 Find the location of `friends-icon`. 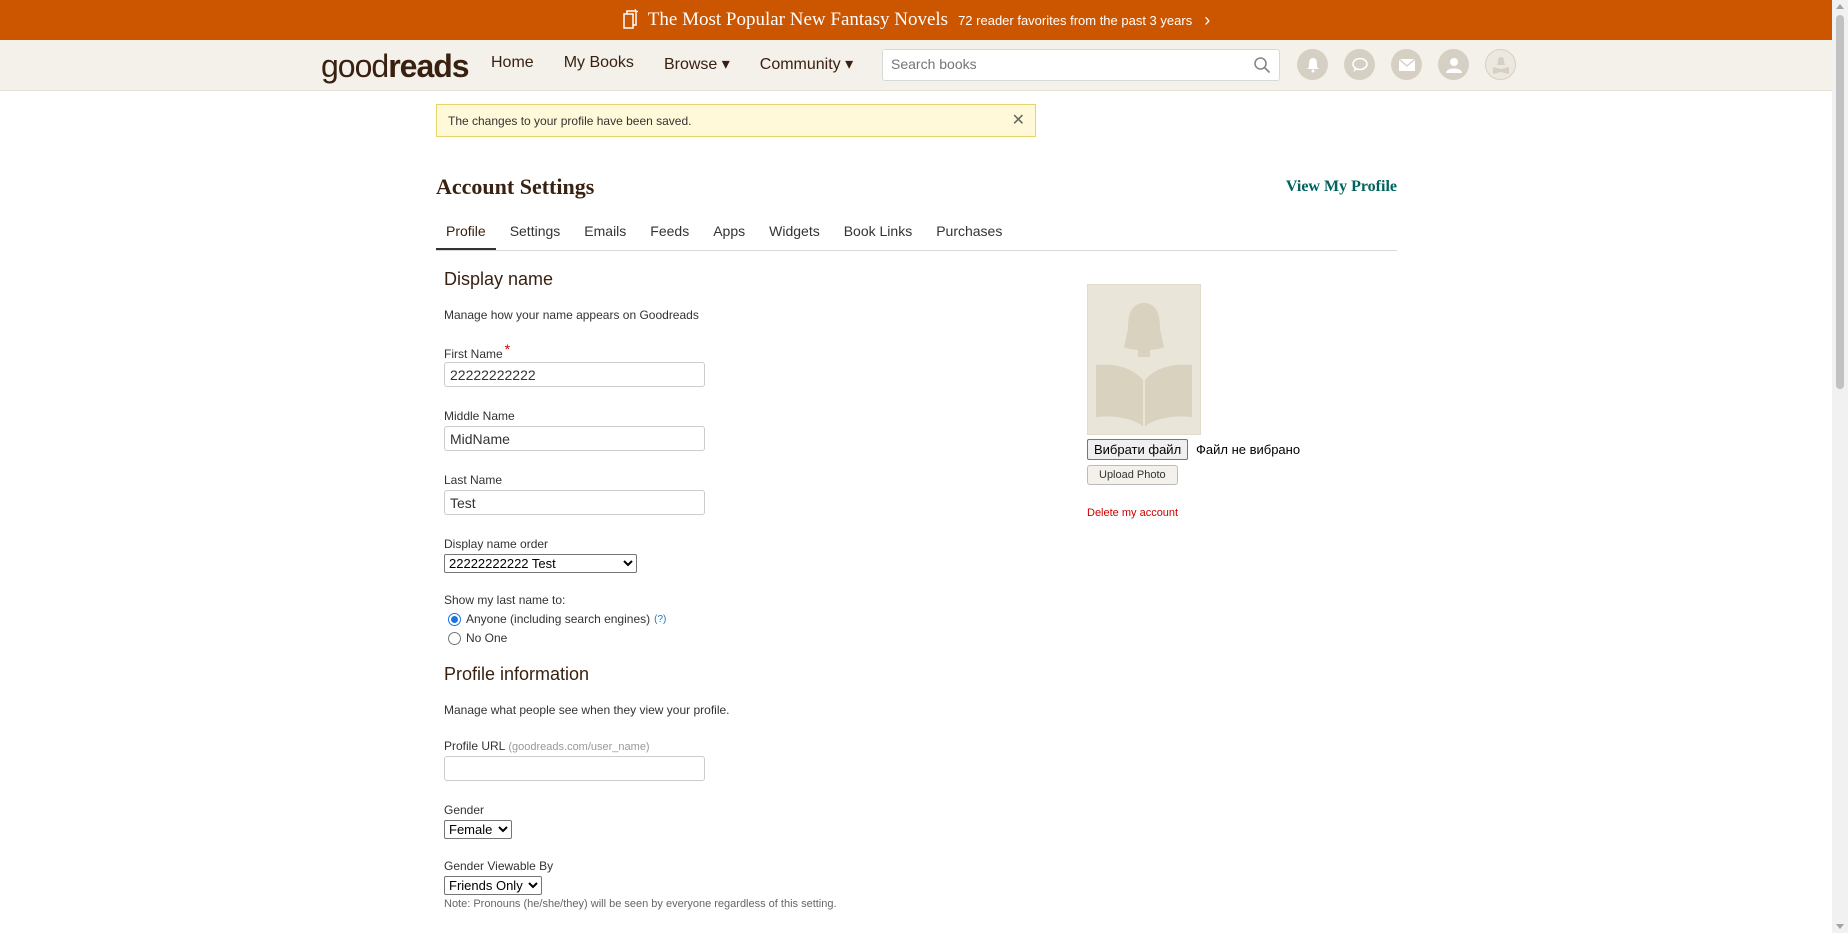

friends-icon is located at coordinates (1453, 64).